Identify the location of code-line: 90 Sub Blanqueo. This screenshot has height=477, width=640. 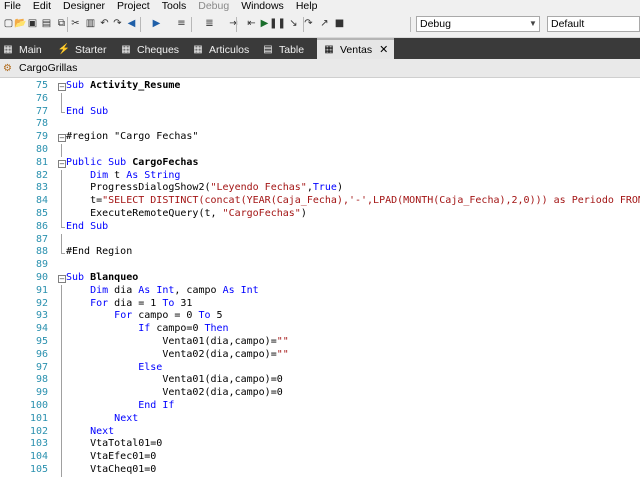
(320, 278).